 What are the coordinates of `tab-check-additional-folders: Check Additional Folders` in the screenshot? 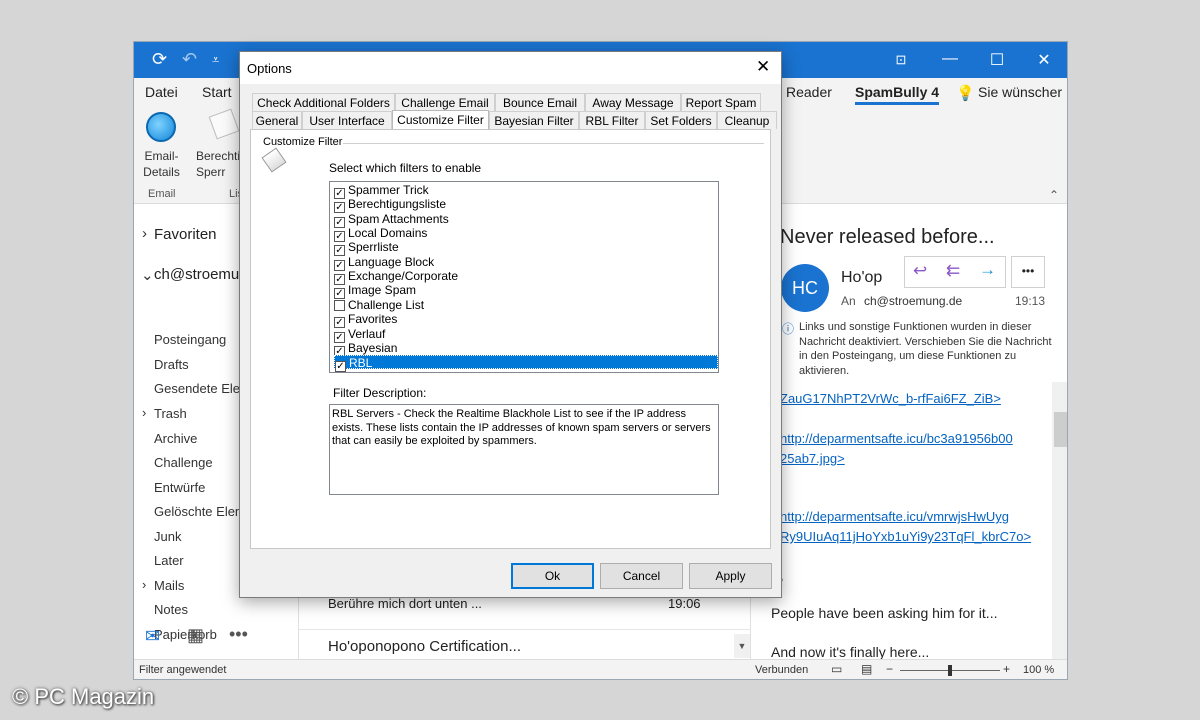 It's located at (323, 102).